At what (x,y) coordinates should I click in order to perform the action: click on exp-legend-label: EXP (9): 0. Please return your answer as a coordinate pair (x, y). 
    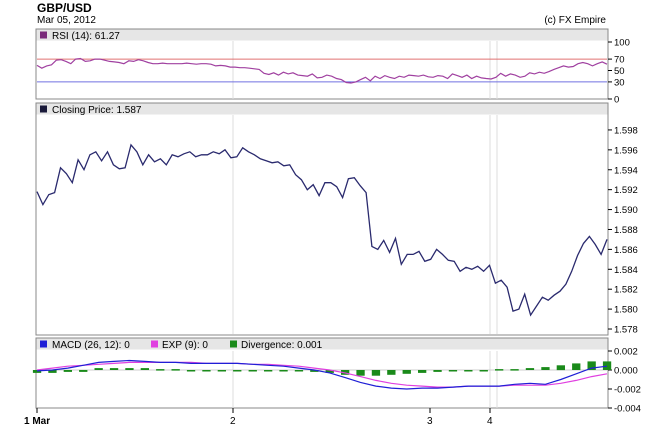
    Looking at the image, I should click on (185, 345).